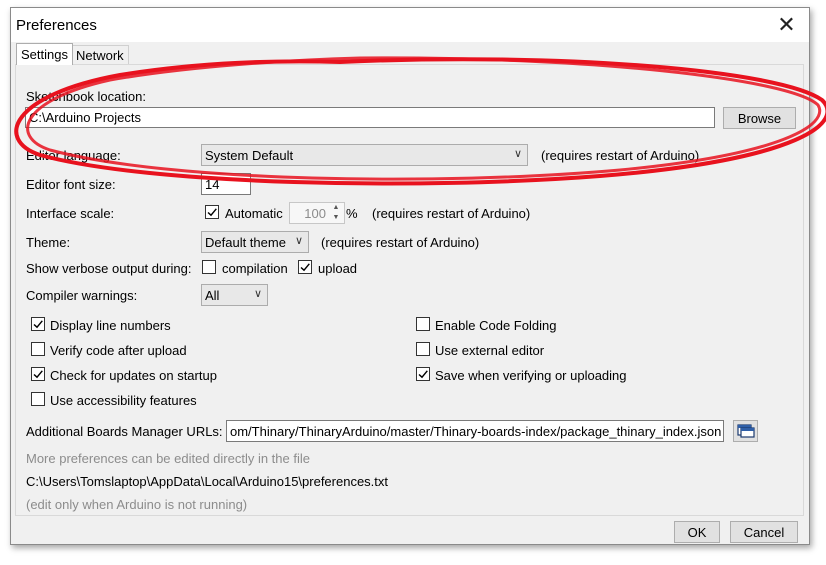 The width and height of the screenshot is (826, 565). Describe the element at coordinates (410, 25) in the screenshot. I see `title-bar: Preferences ✕` at that location.